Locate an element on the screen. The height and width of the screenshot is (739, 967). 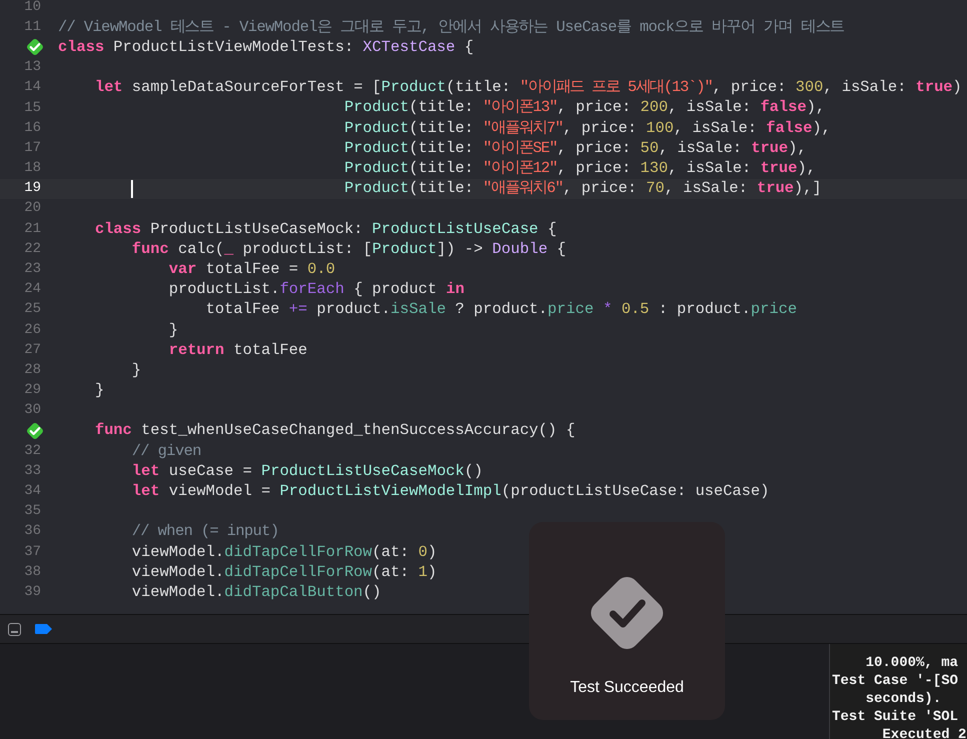
console-line: seconds). is located at coordinates (903, 699).